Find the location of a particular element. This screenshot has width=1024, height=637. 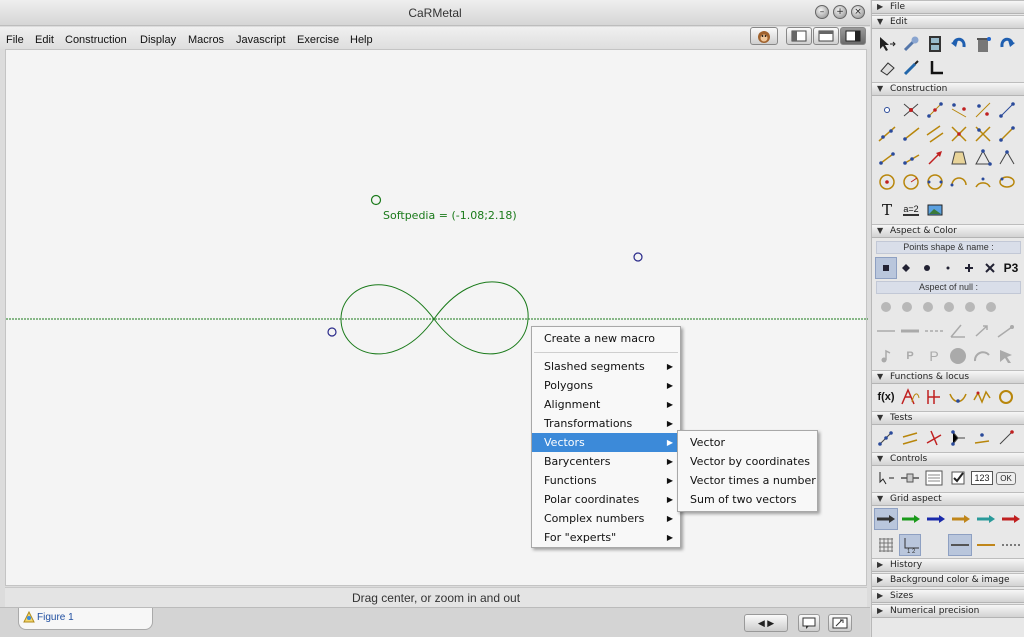

arc-three-points-tool is located at coordinates (983, 182).